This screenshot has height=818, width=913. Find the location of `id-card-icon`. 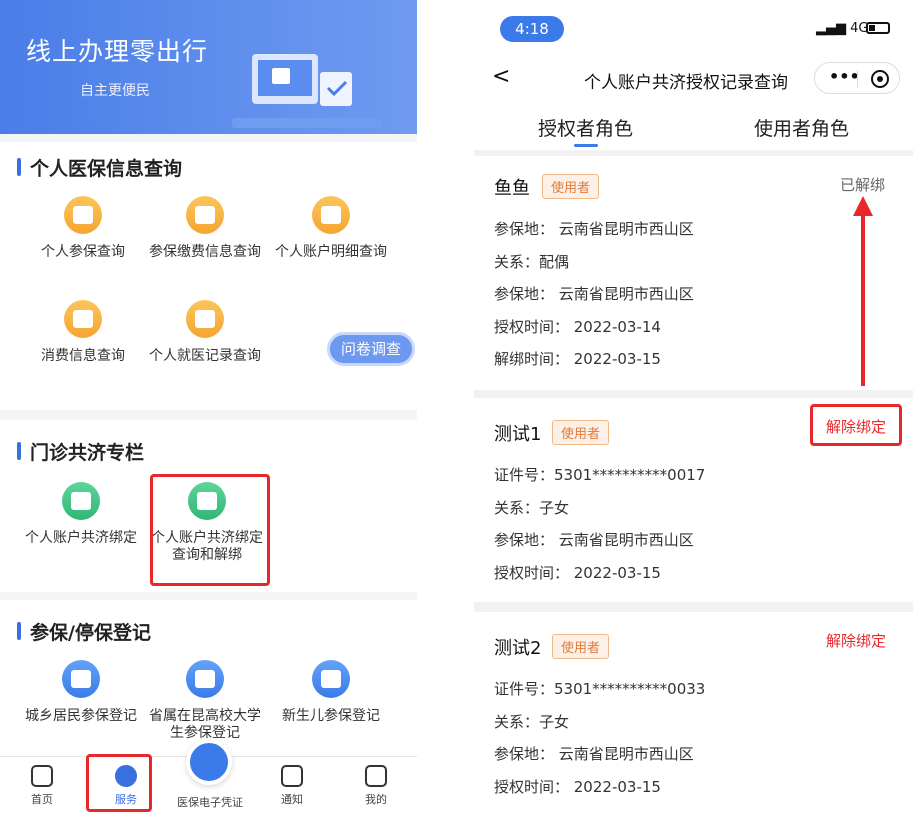

id-card-icon is located at coordinates (83, 215).